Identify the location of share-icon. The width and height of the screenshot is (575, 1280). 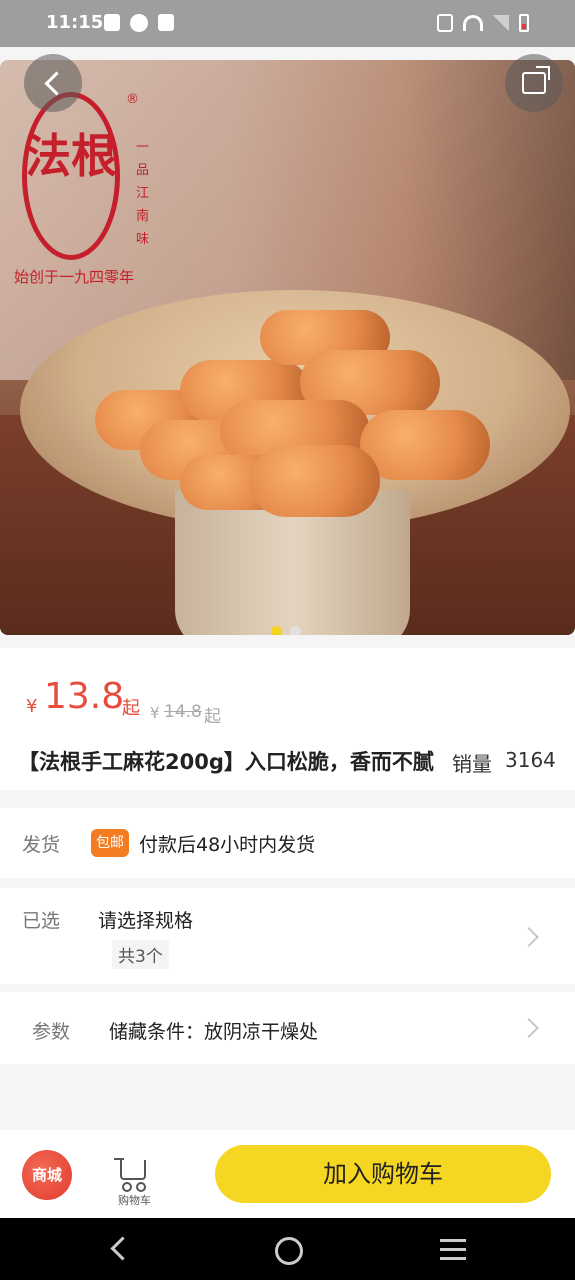
(534, 83).